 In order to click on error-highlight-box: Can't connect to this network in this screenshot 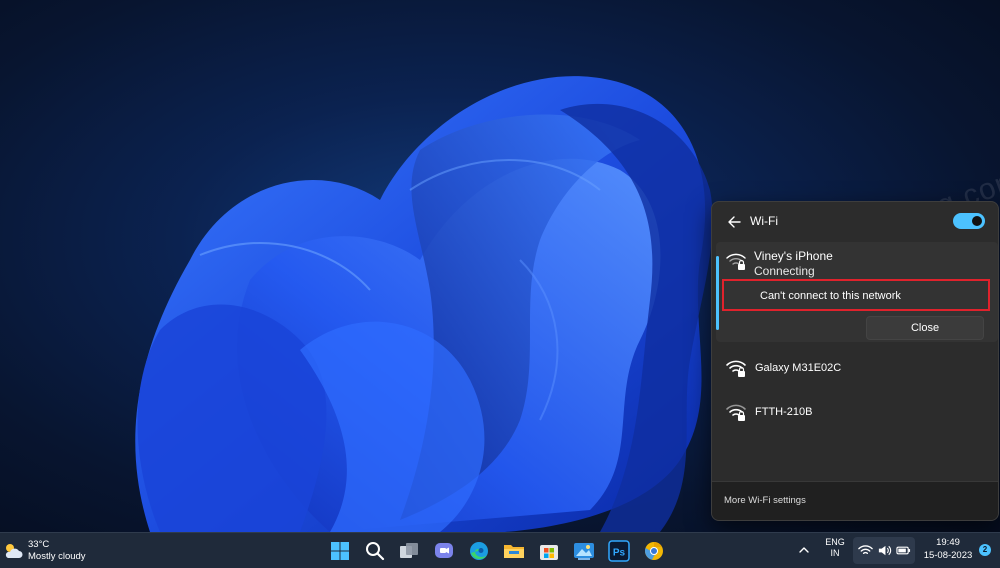, I will do `click(856, 295)`.